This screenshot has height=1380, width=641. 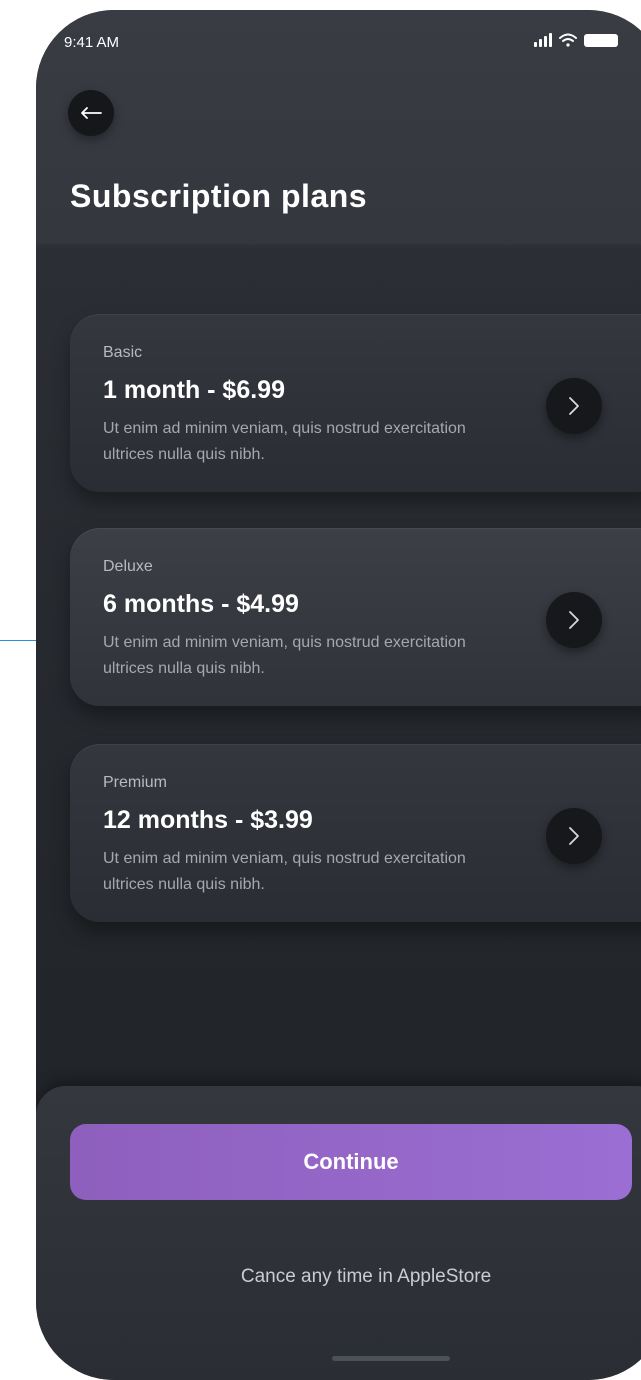 I want to click on back-arrow-icon, so click(x=91, y=113).